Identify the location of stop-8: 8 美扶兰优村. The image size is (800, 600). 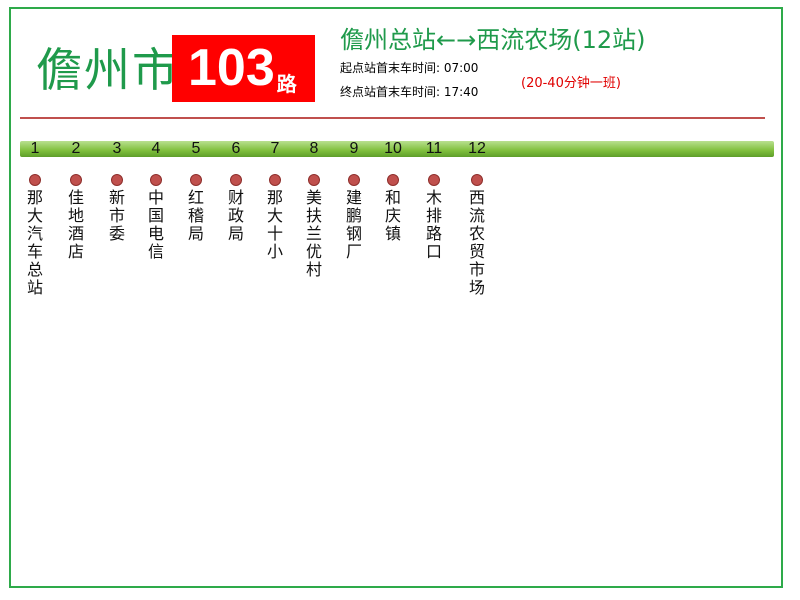
(314, 210).